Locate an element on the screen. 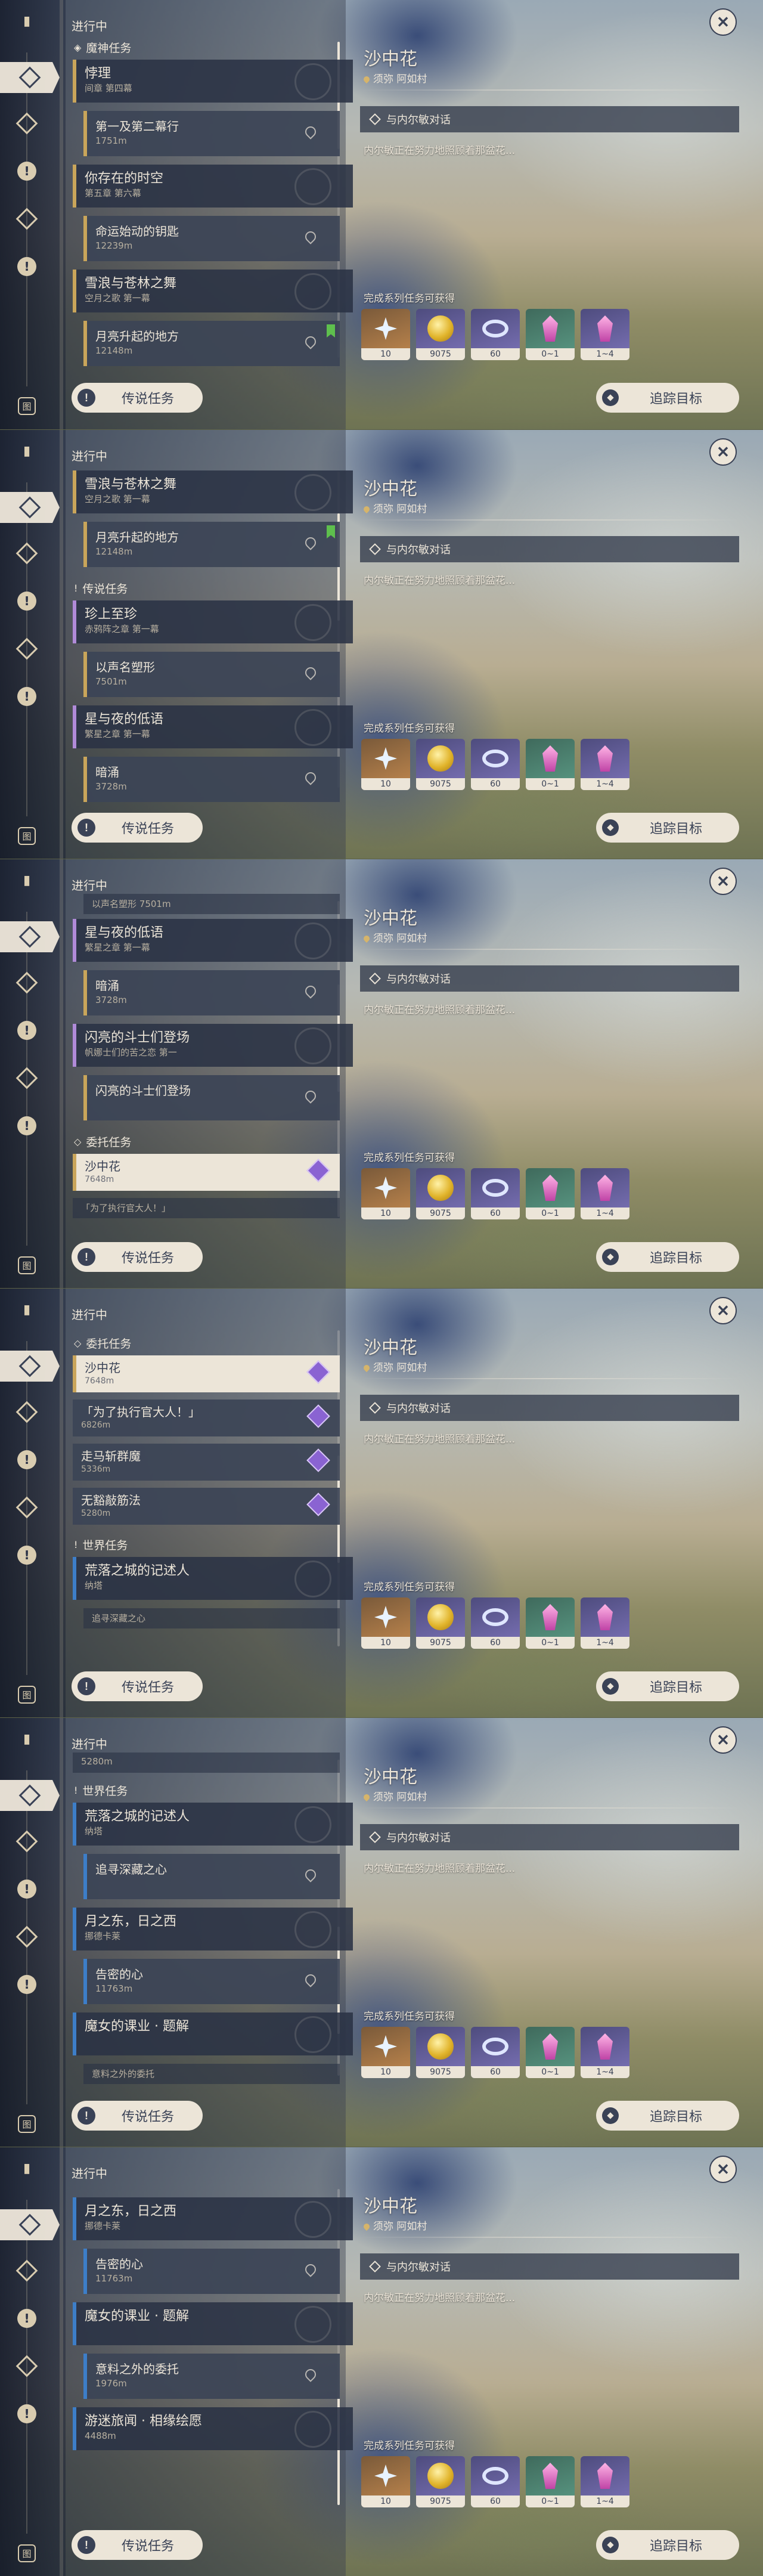  commission-officer: 「为了执行官大人！」 6826m is located at coordinates (206, 1418).